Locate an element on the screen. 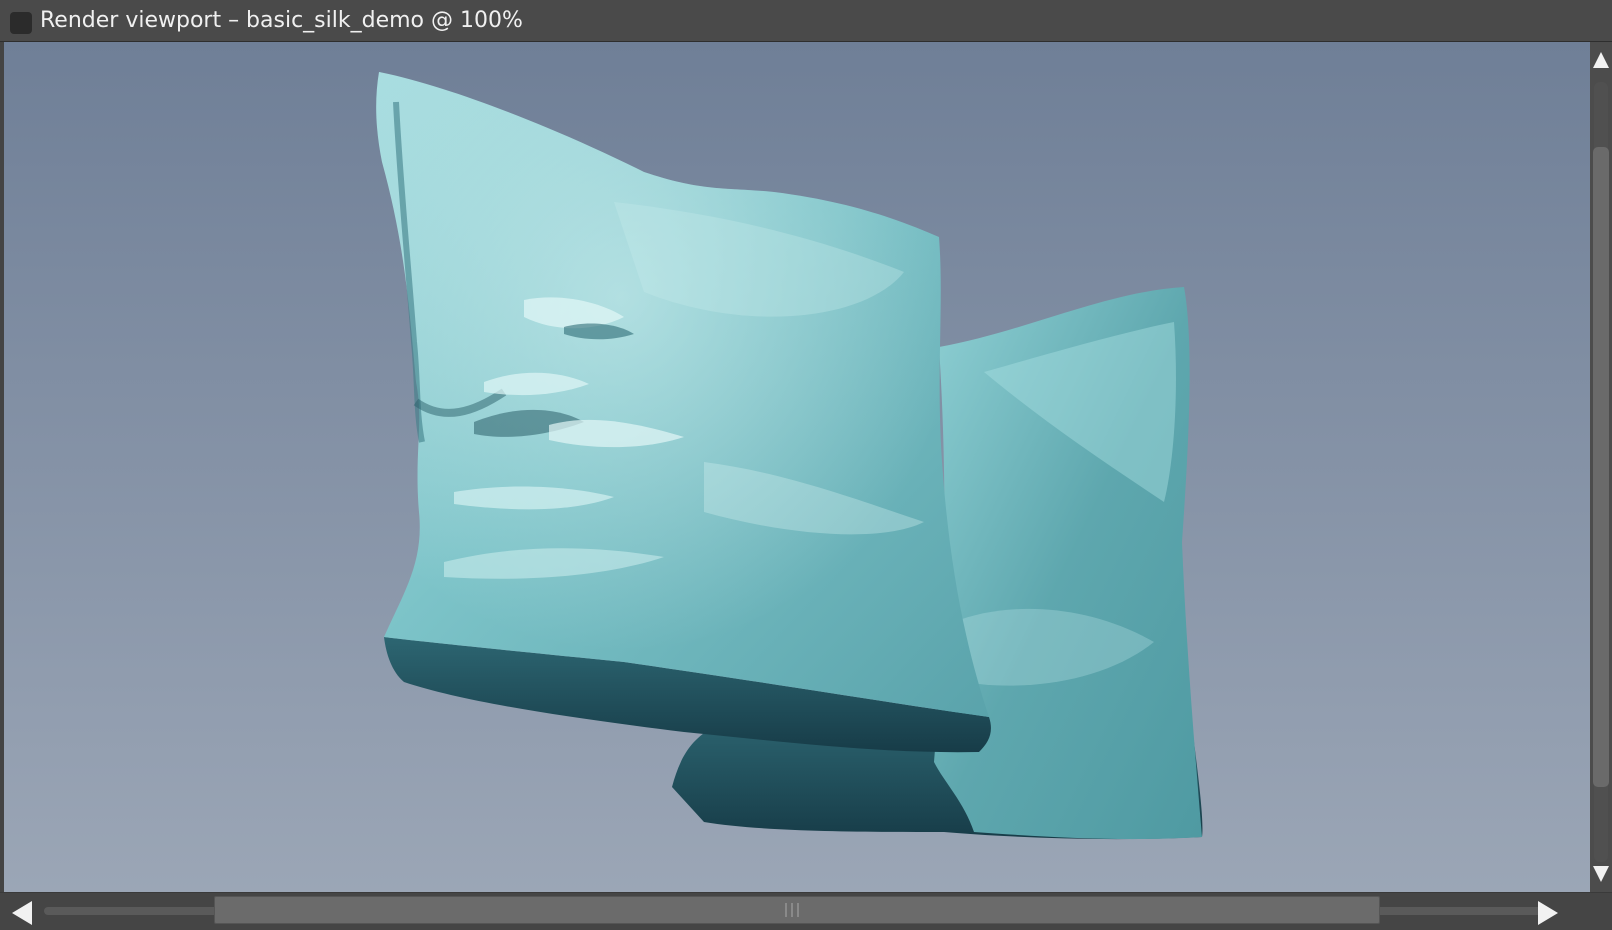 The width and height of the screenshot is (1612, 930). vertical-scroll-thumb is located at coordinates (1601, 467).